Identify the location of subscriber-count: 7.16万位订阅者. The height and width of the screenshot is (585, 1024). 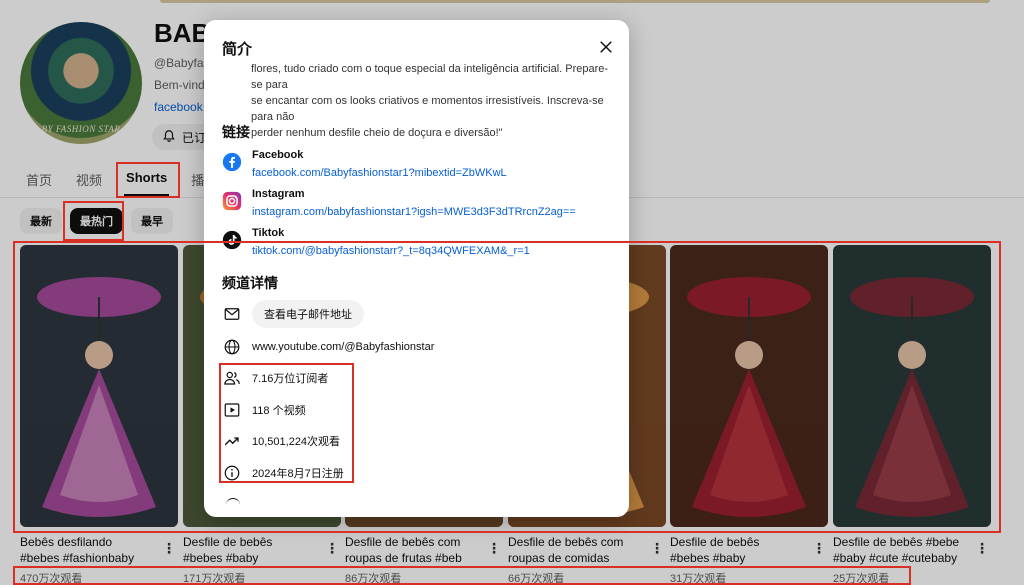
(290, 379).